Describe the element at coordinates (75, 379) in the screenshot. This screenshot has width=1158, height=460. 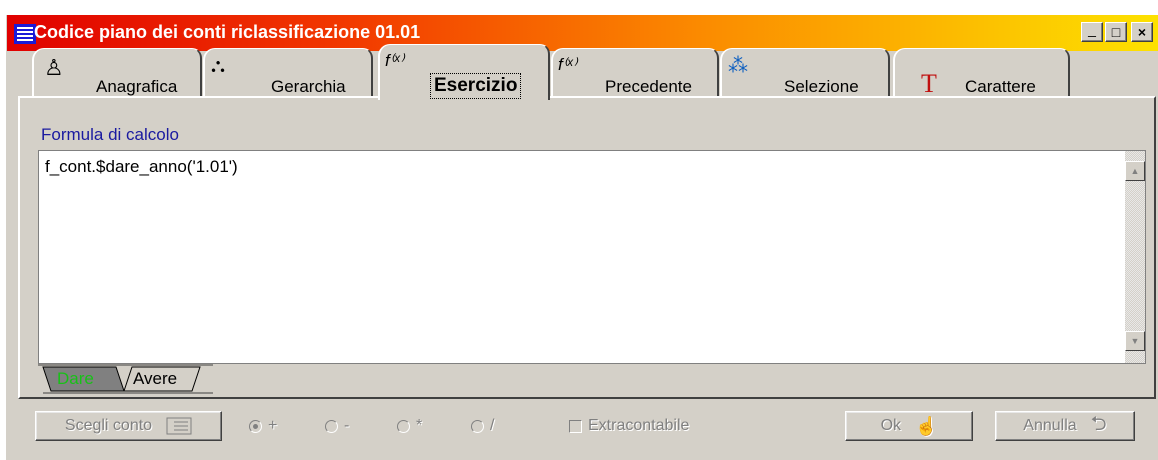
I see `subtab-dare: Dare` at that location.